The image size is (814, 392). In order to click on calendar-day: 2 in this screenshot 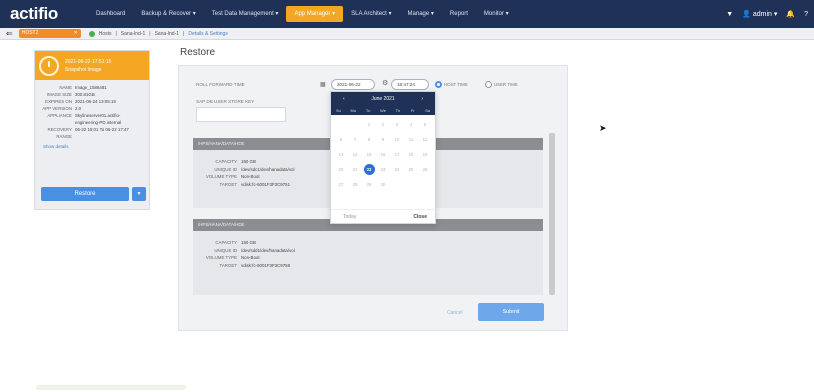, I will do `click(383, 124)`.